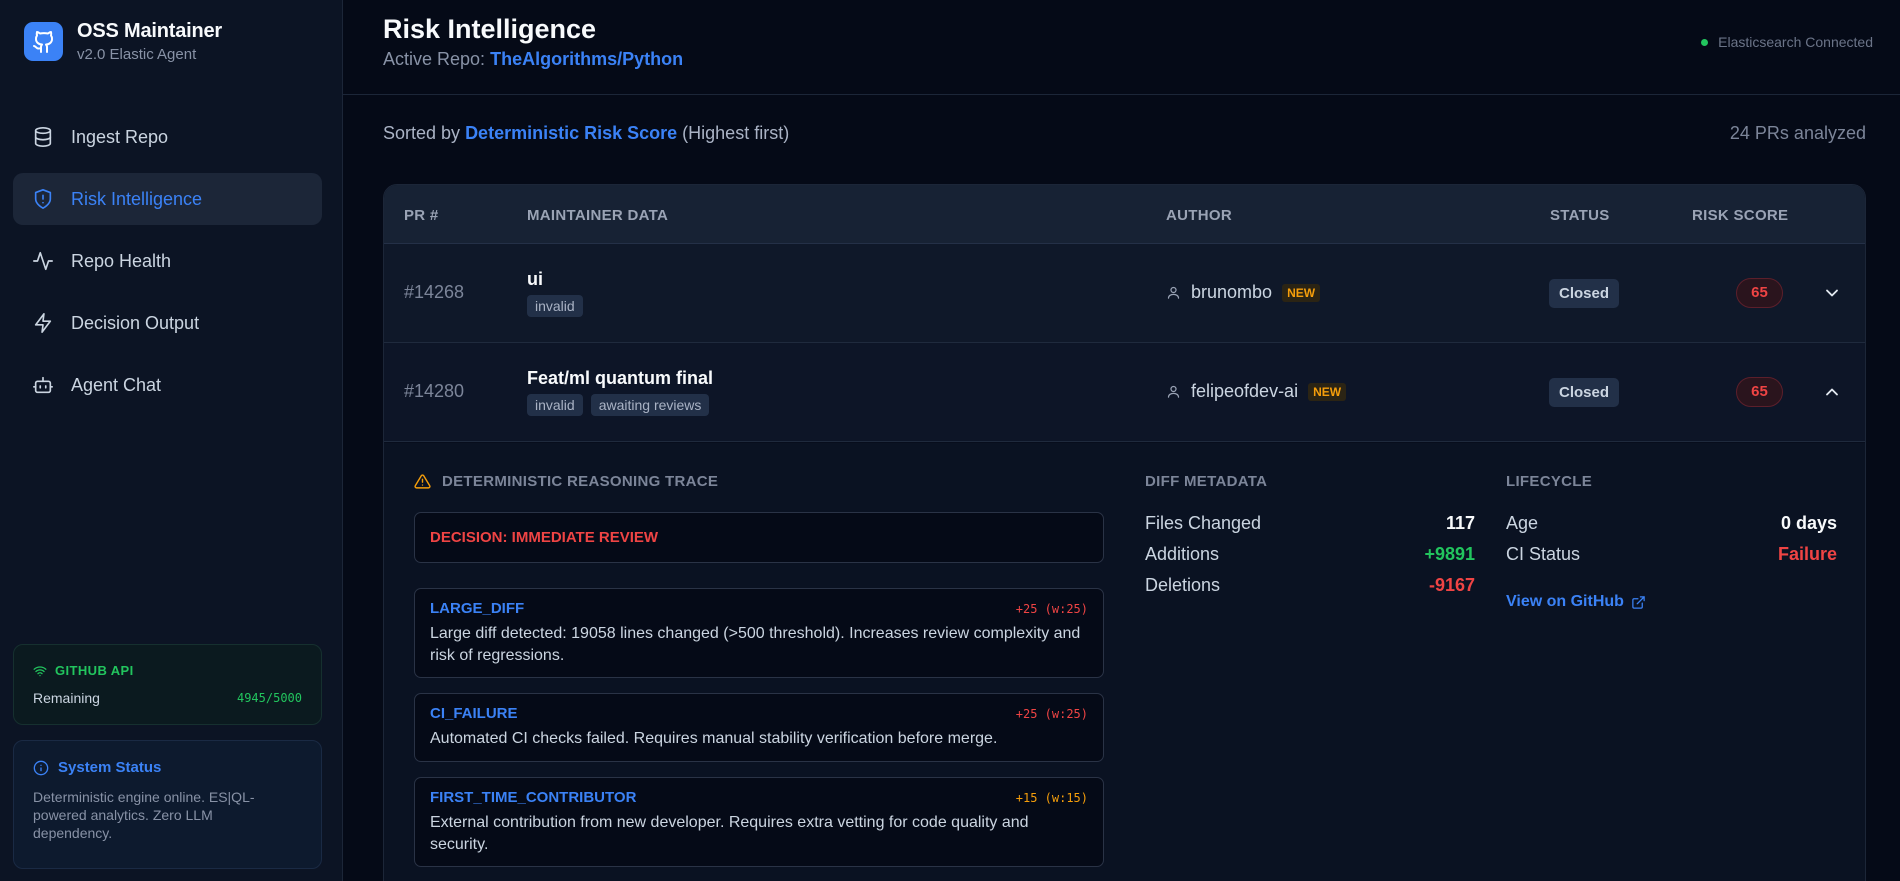 This screenshot has height=881, width=1900. What do you see at coordinates (1183, 585) in the screenshot?
I see `deletions-label: Deletions` at bounding box center [1183, 585].